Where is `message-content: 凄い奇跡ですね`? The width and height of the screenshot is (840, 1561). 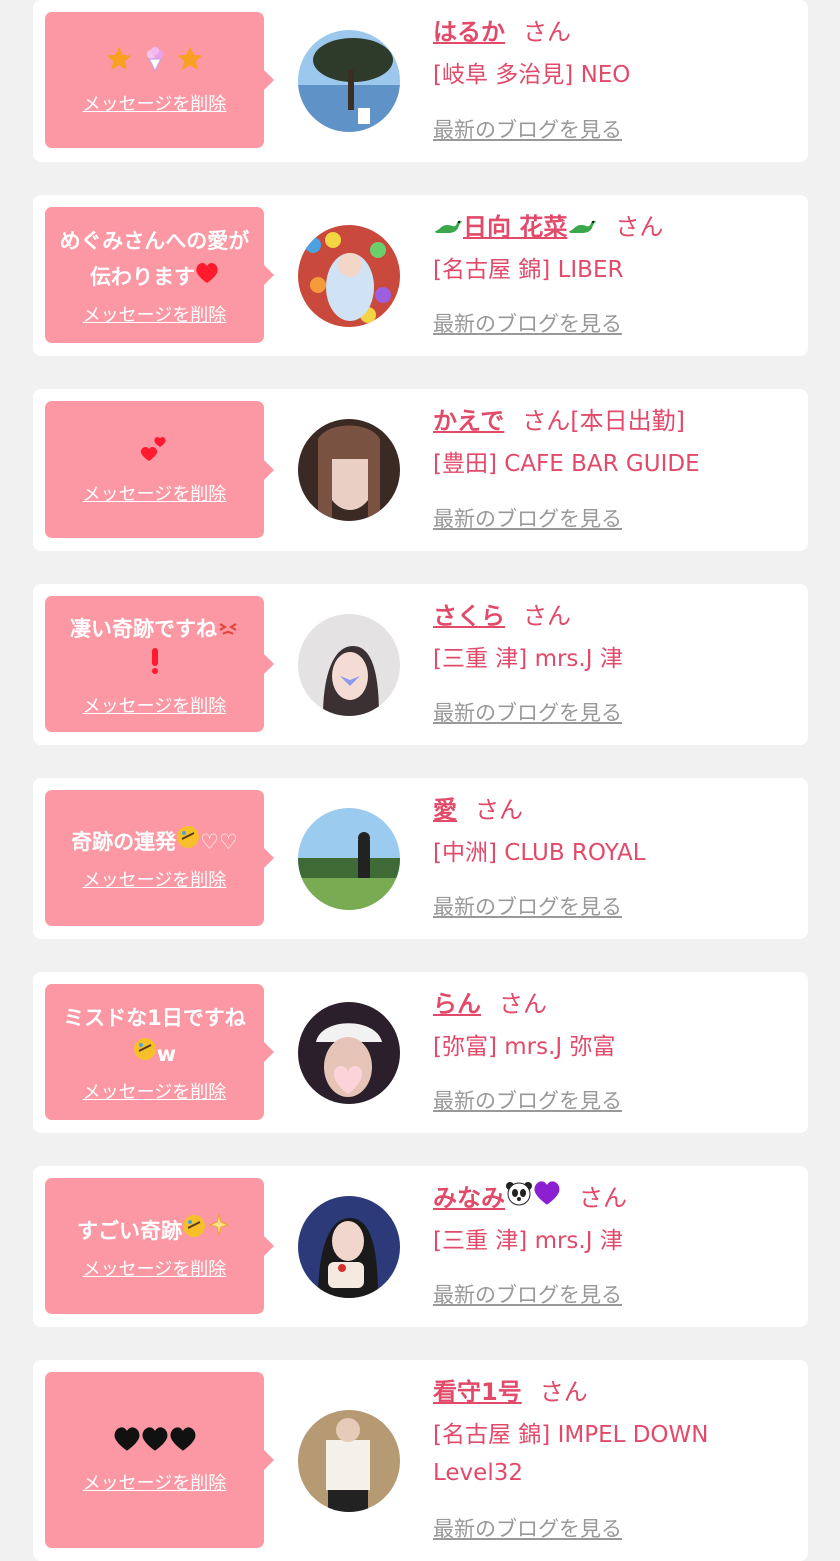
message-content: 凄い奇跡ですね is located at coordinates (143, 628).